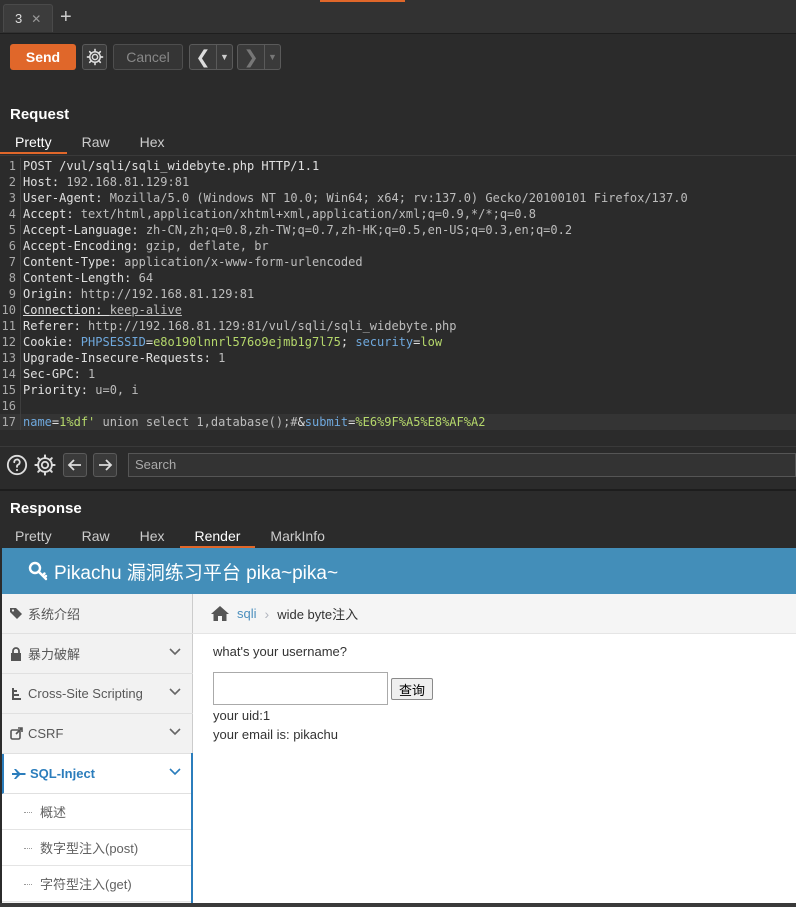  I want to click on line-text: Connection: keep-alive, so click(101, 310).